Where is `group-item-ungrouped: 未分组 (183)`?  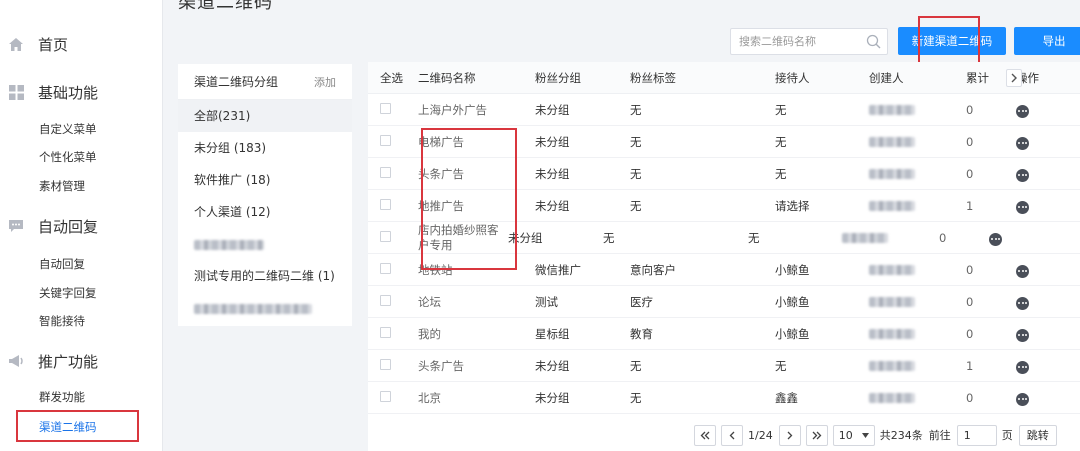 group-item-ungrouped: 未分组 (183) is located at coordinates (265, 148).